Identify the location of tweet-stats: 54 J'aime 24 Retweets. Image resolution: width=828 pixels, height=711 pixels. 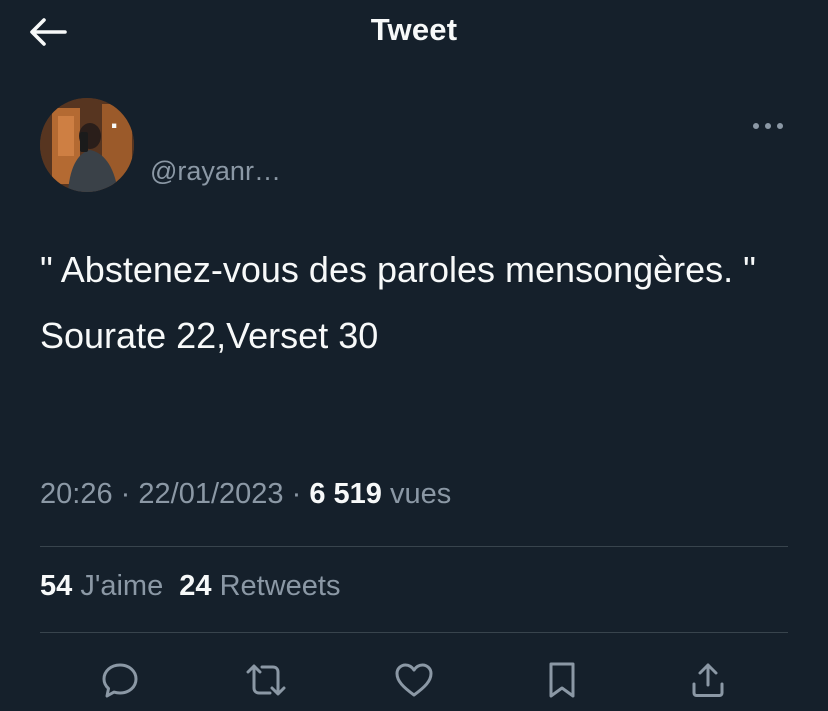
(190, 586).